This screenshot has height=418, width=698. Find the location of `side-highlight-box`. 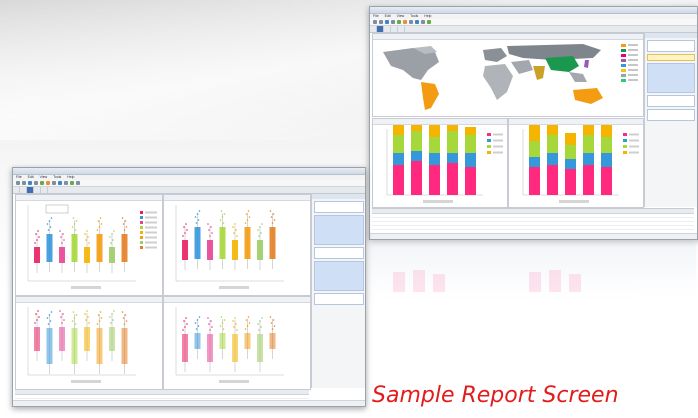

side-highlight-box is located at coordinates (671, 57).